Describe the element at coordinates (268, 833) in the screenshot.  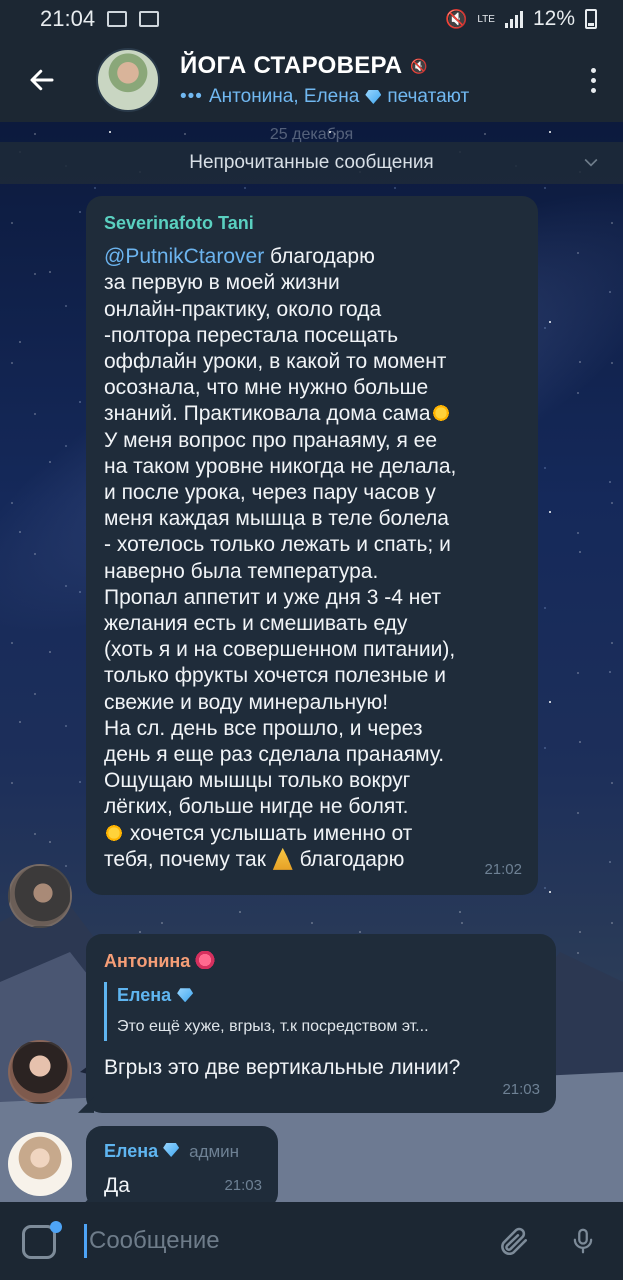
I see `message-text-part: хочется услышать именно от` at that location.